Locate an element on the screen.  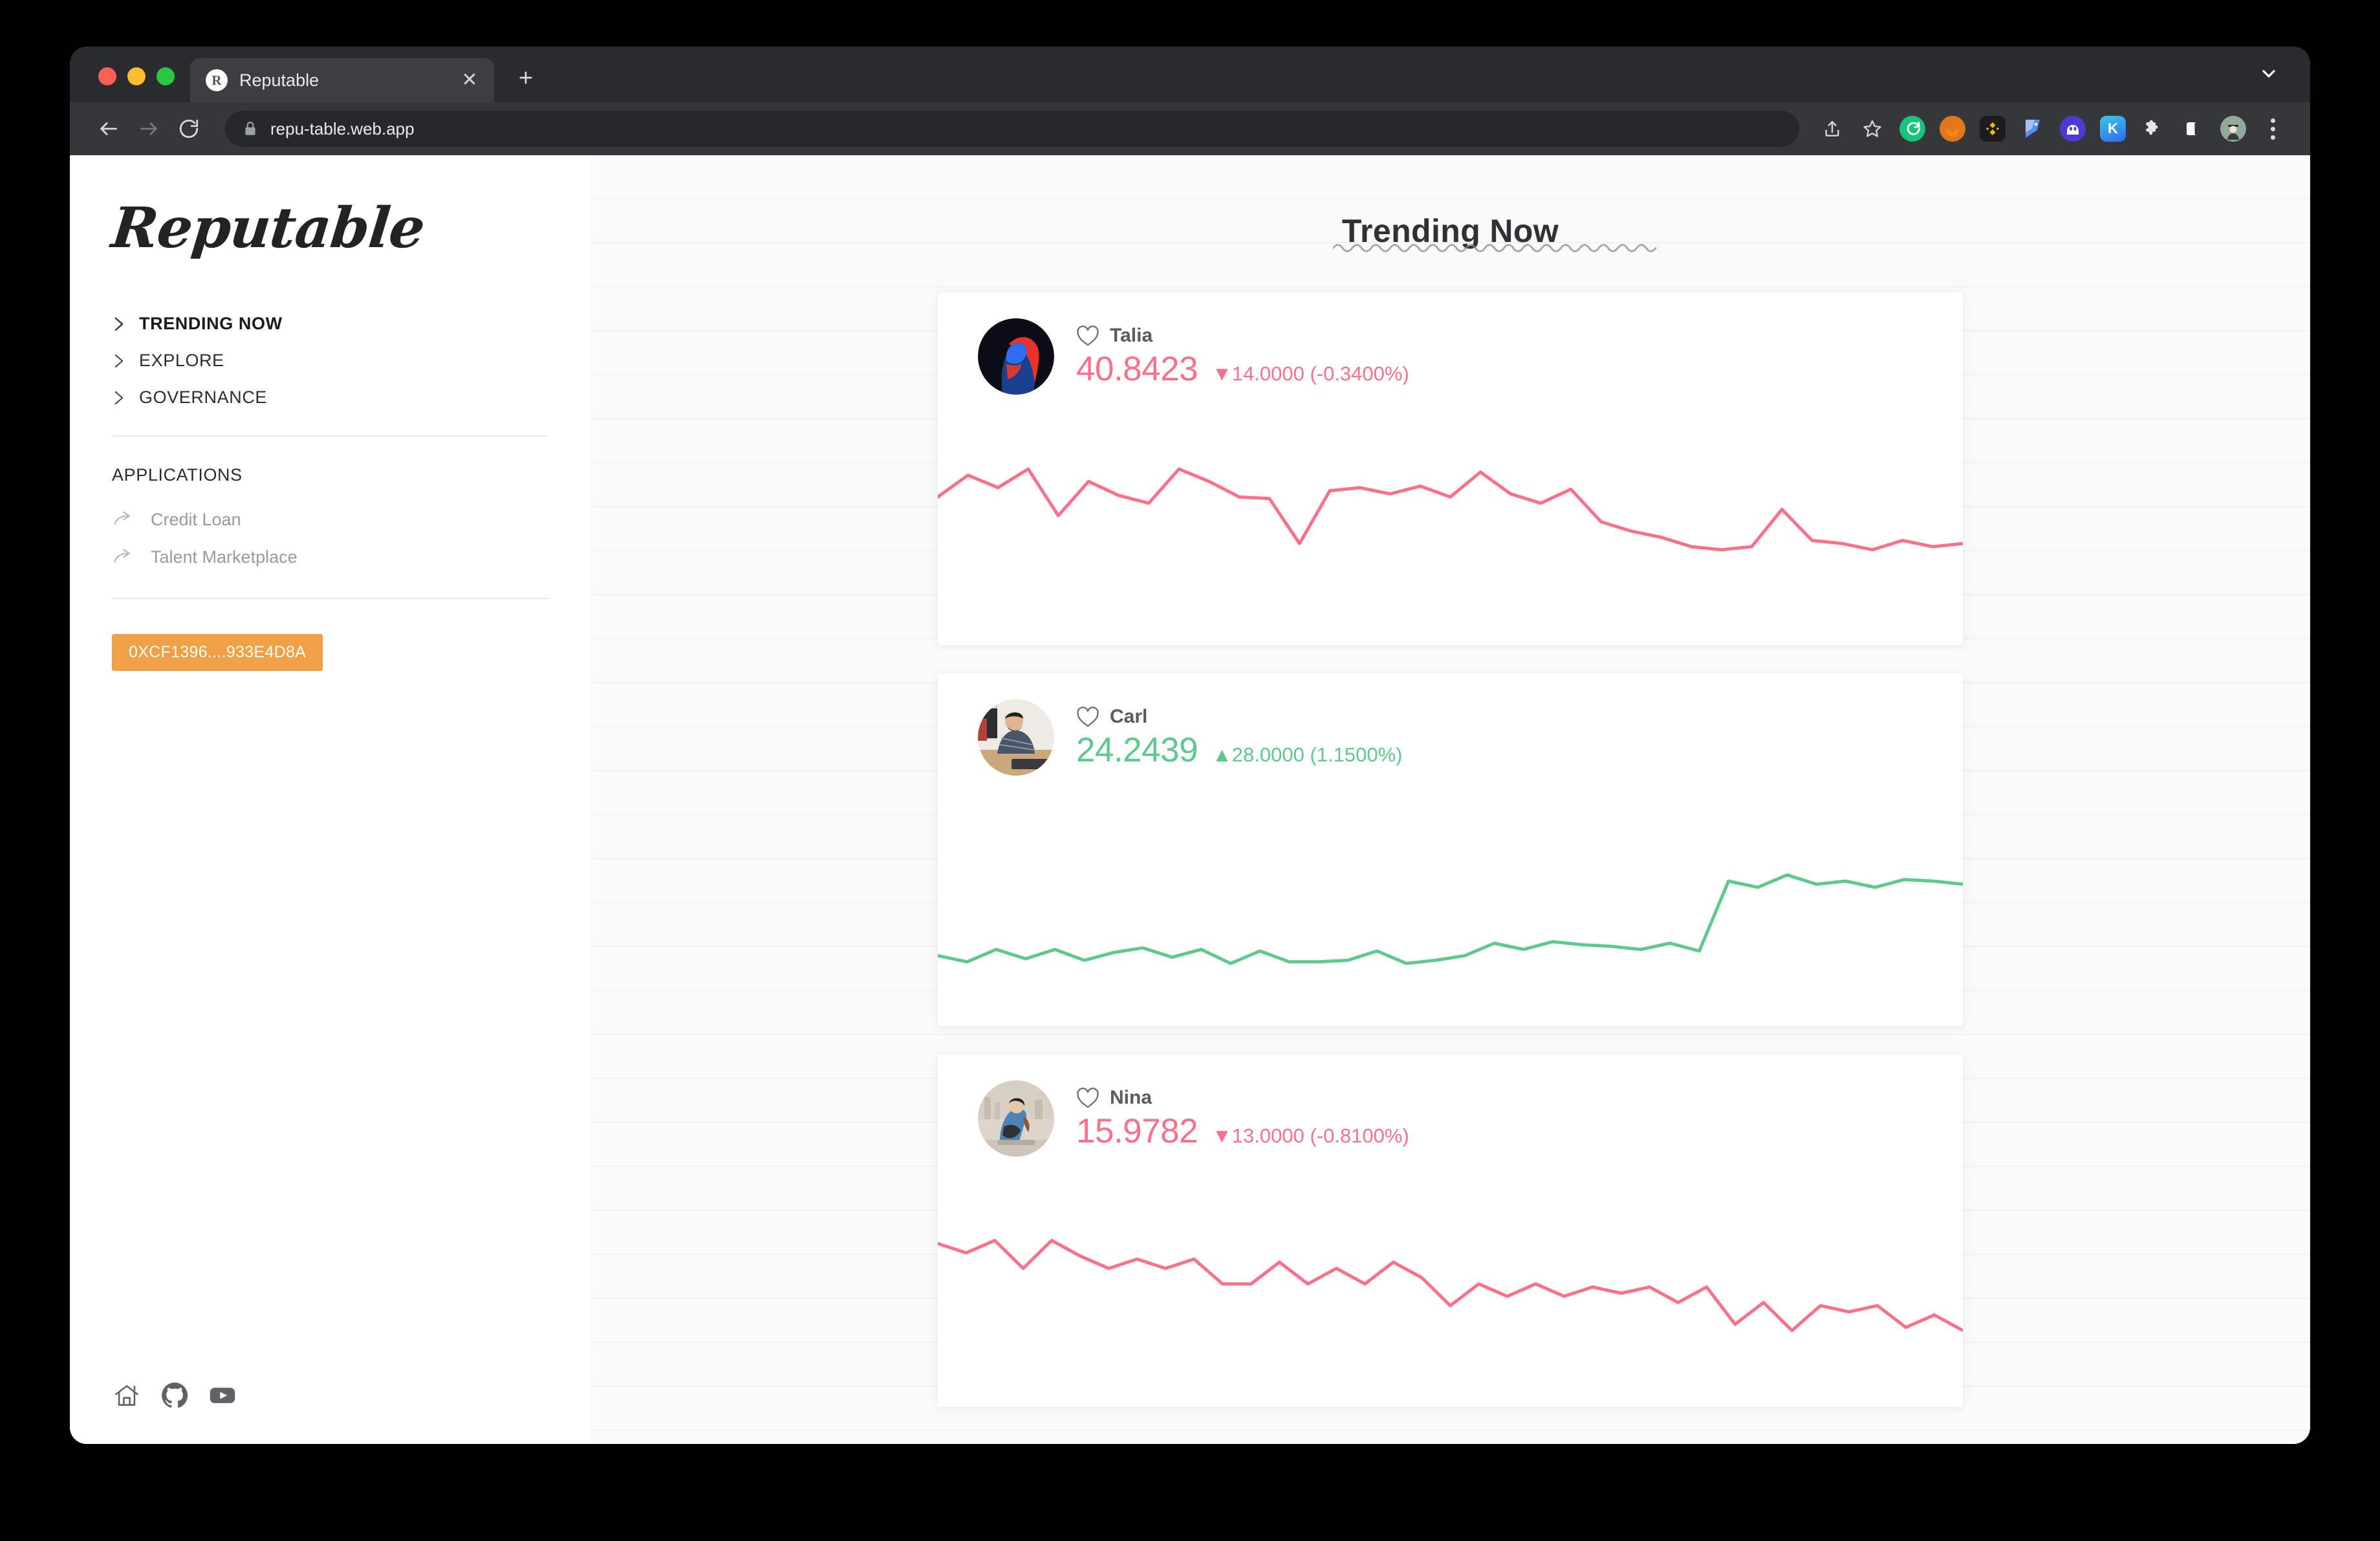
chevron-down-icon is located at coordinates (2269, 74).